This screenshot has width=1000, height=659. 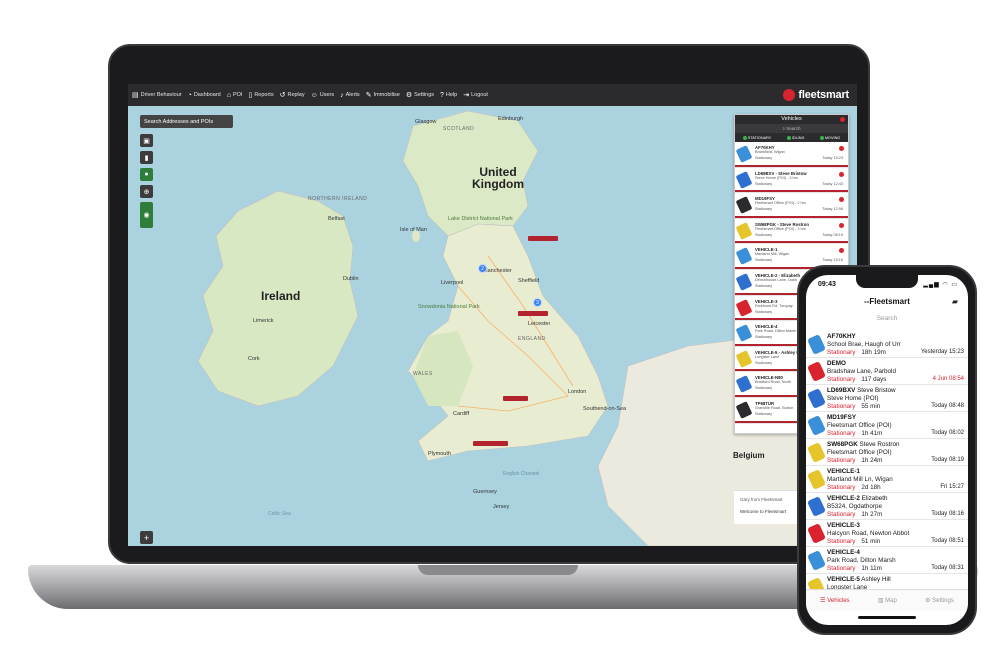 I want to click on tab-settings: ⚙ Settings, so click(x=939, y=600).